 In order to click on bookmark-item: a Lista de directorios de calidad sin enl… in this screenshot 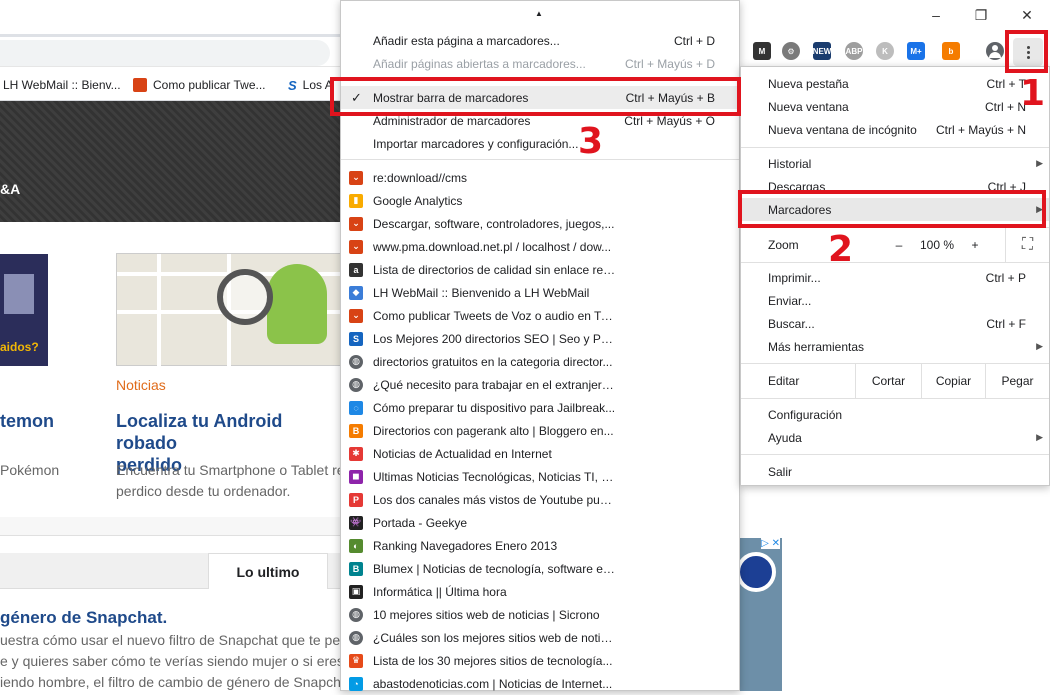, I will do `click(540, 269)`.